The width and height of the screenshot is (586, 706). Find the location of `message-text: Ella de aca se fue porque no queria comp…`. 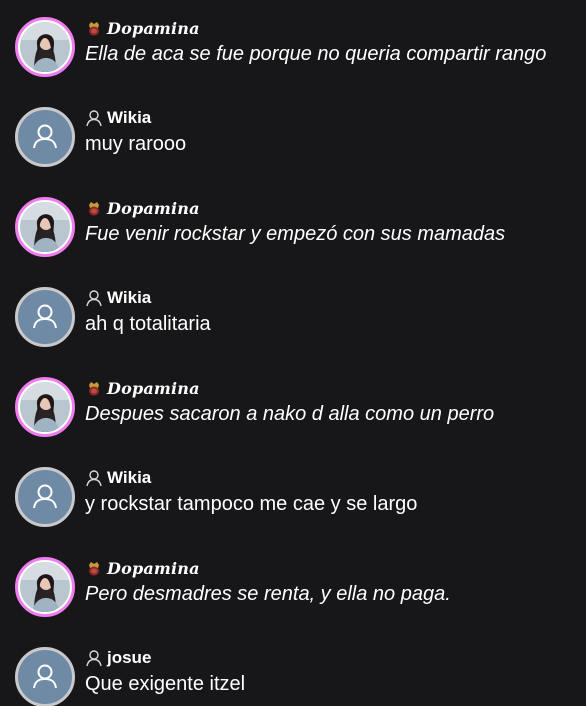

message-text: Ella de aca se fue porque no queria comp… is located at coordinates (316, 54).